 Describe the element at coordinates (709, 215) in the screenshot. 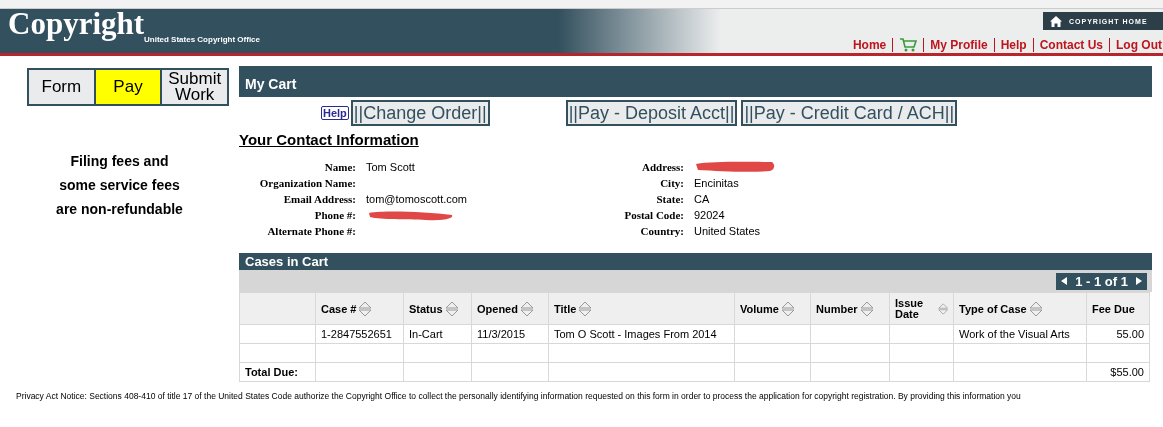

I see `field-value: 92024` at that location.